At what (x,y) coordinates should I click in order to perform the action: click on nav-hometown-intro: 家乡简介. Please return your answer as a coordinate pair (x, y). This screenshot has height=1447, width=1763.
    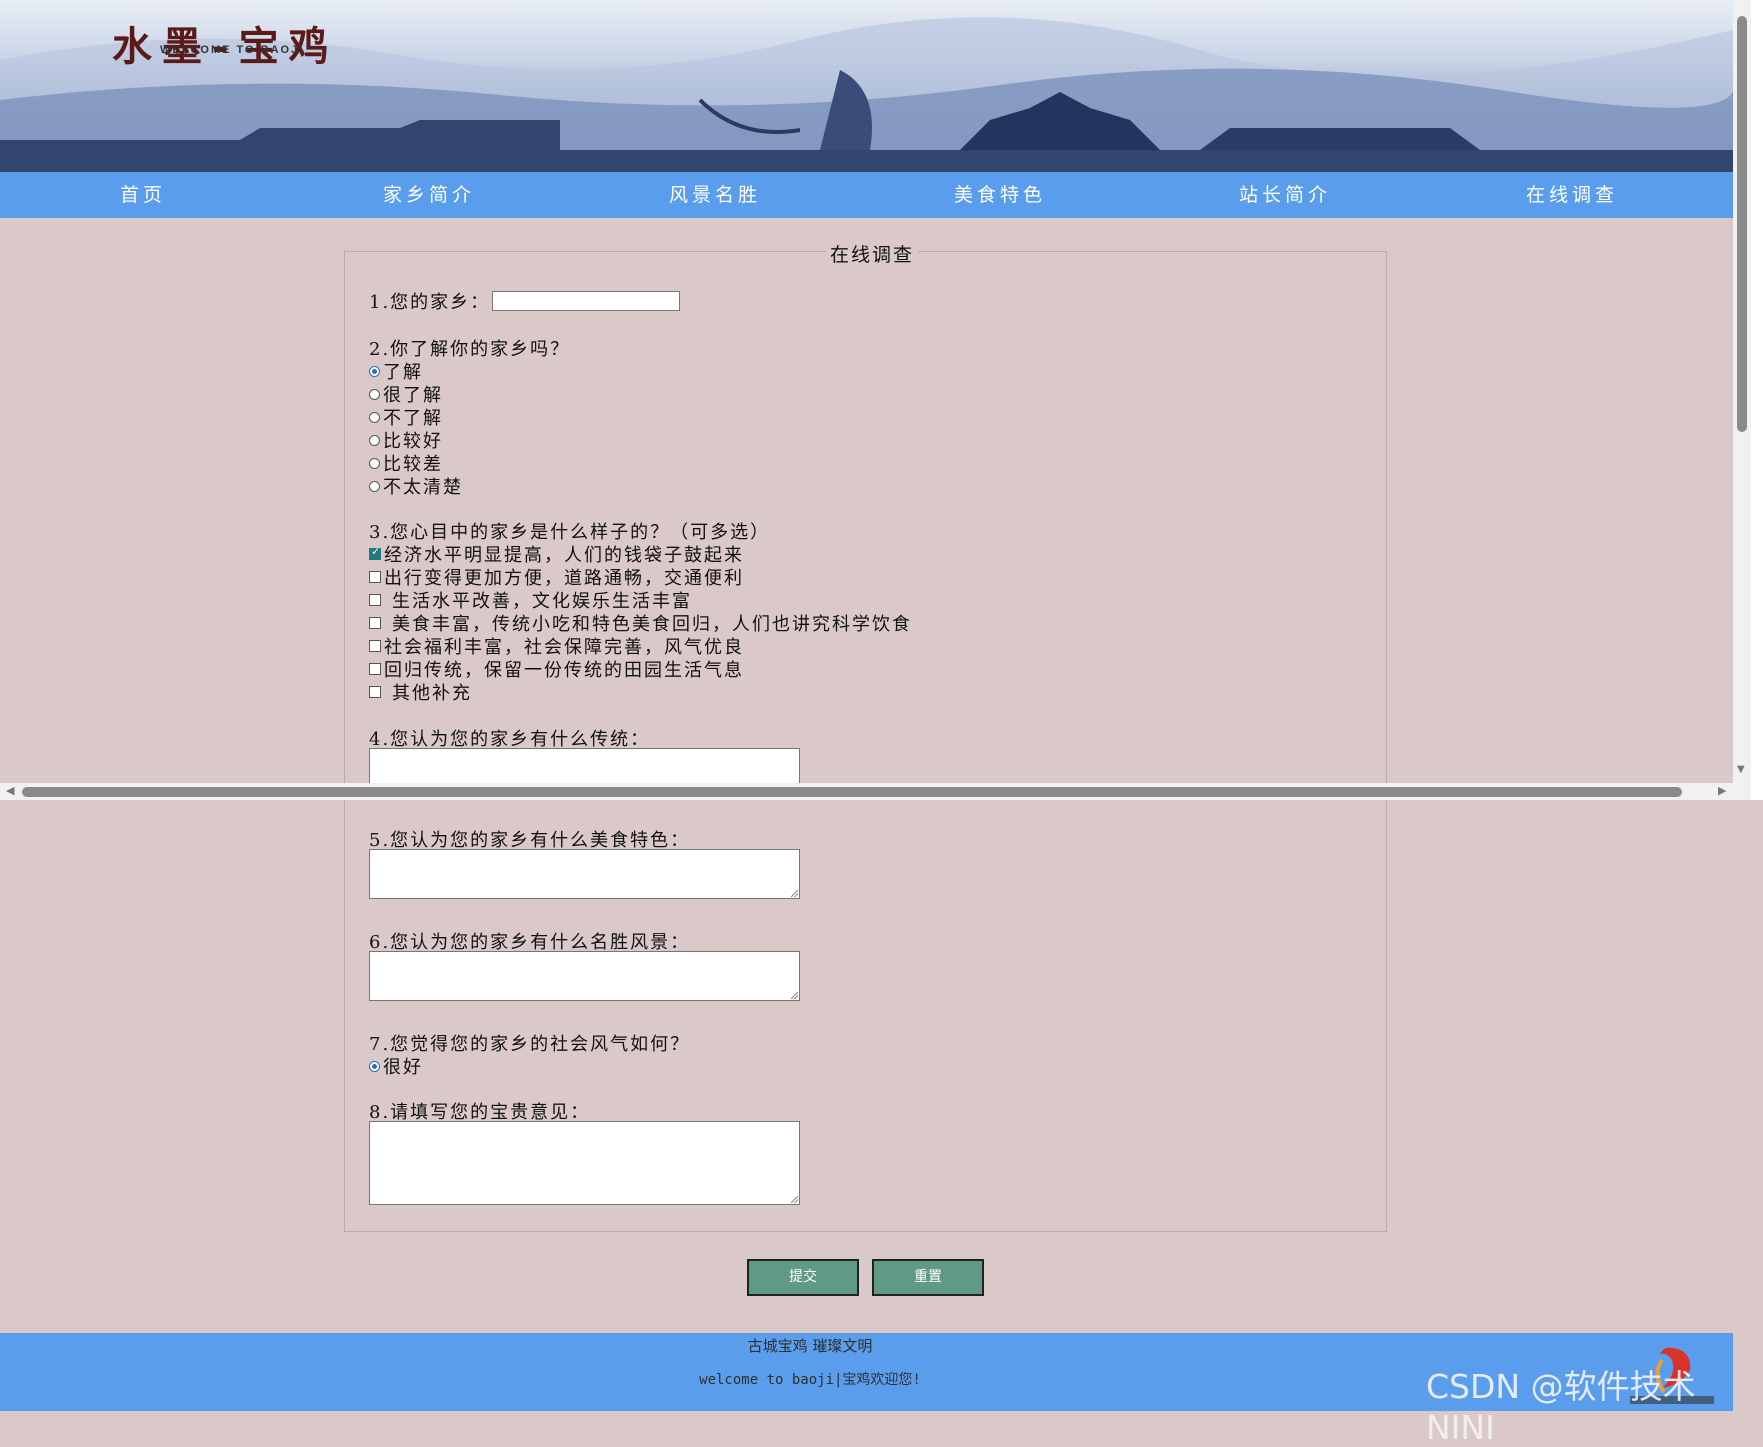
    Looking at the image, I should click on (429, 195).